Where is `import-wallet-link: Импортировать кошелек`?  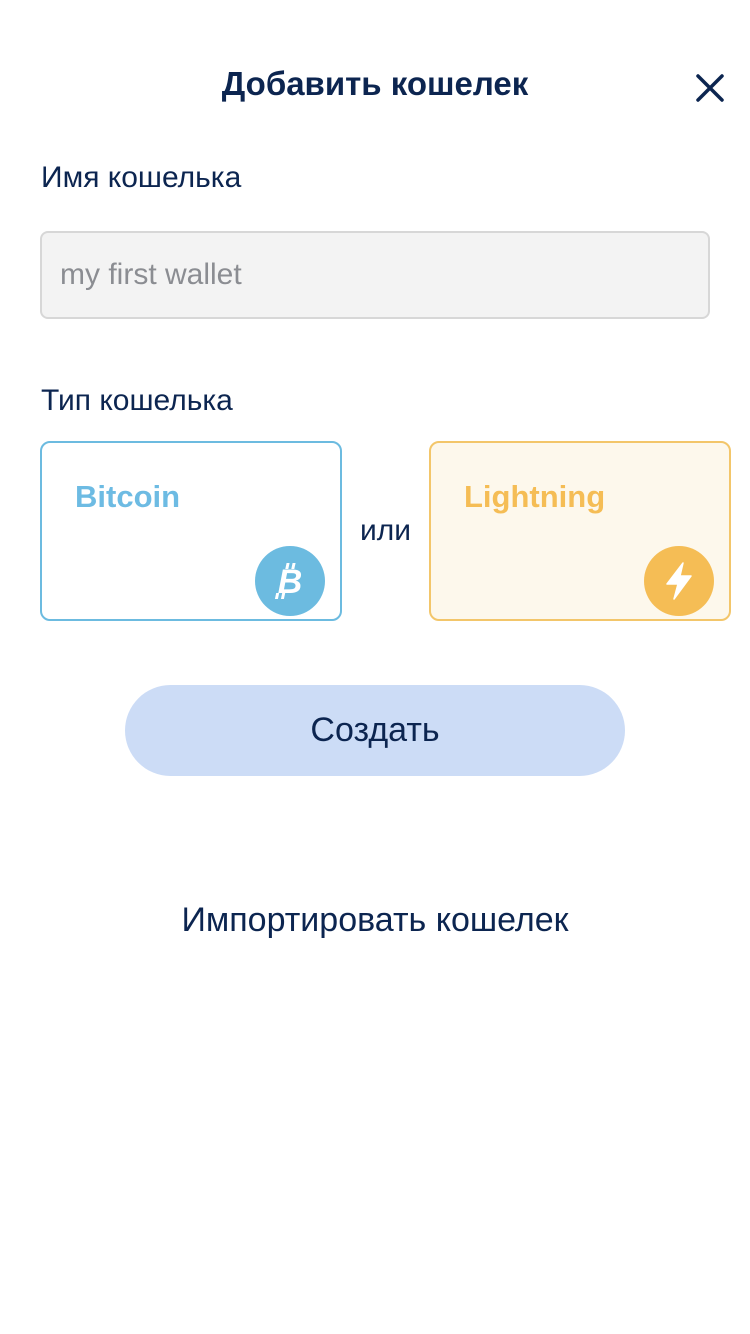
import-wallet-link: Импортировать кошелек is located at coordinates (375, 920).